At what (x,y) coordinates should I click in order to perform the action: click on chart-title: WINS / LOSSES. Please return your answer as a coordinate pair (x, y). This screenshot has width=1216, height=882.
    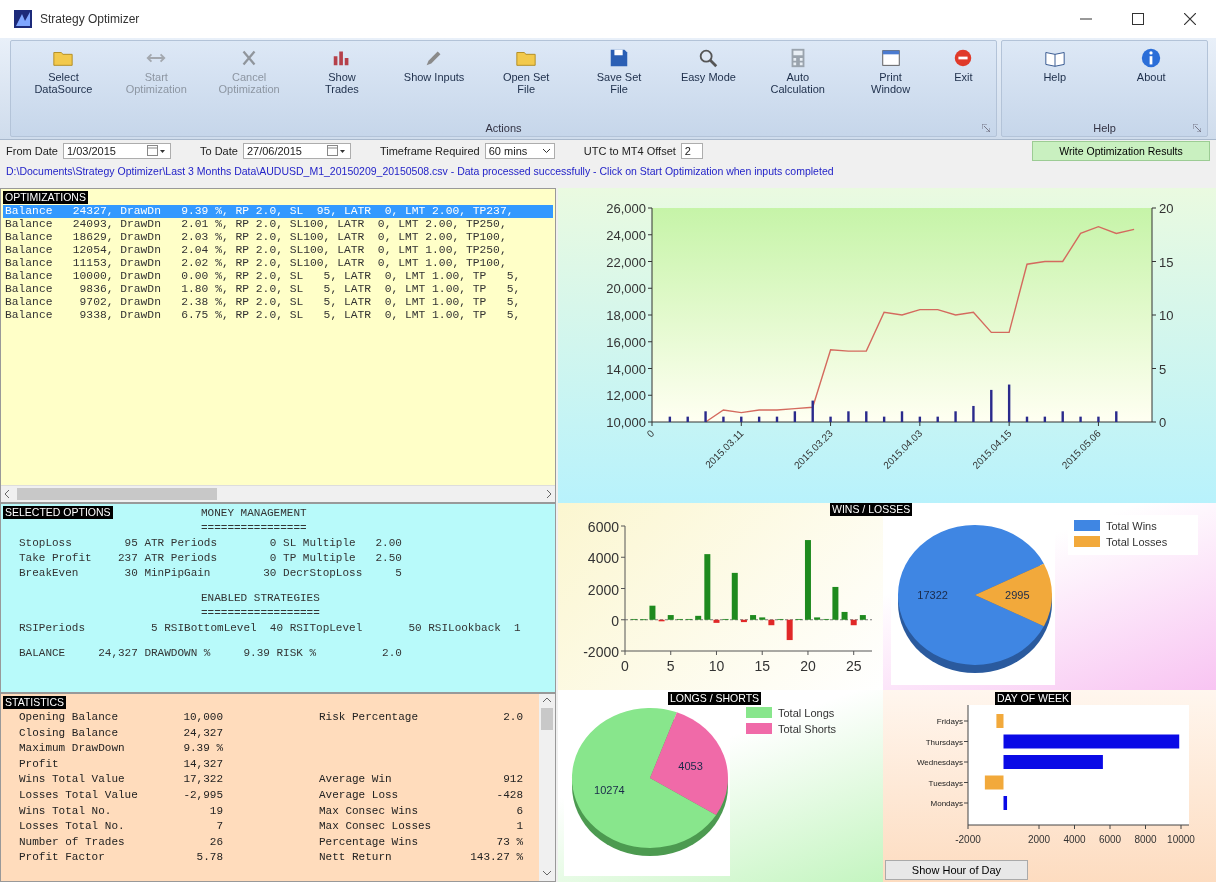
    Looking at the image, I should click on (871, 509).